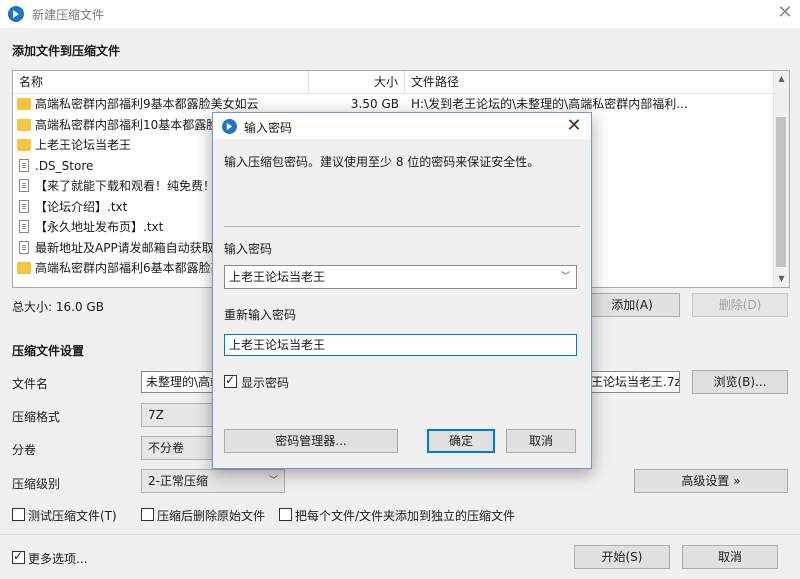 The height and width of the screenshot is (579, 800). I want to click on list-header: 名称 大小 文件路径, so click(393, 82).